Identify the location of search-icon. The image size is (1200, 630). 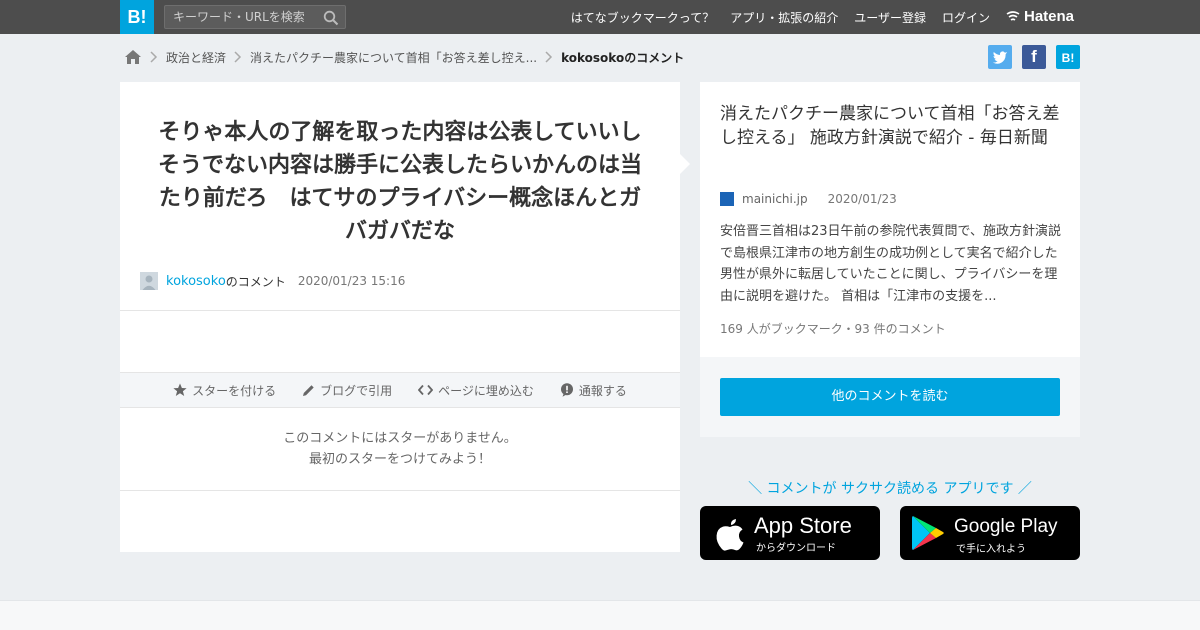
(331, 18).